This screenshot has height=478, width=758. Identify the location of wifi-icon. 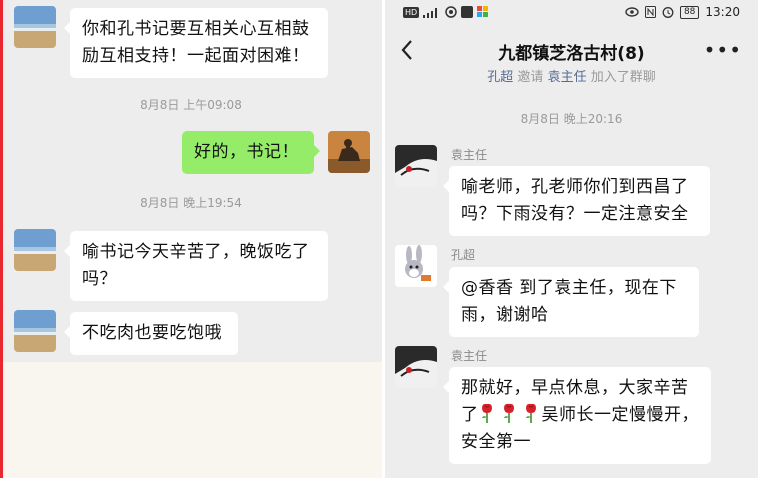
(451, 12).